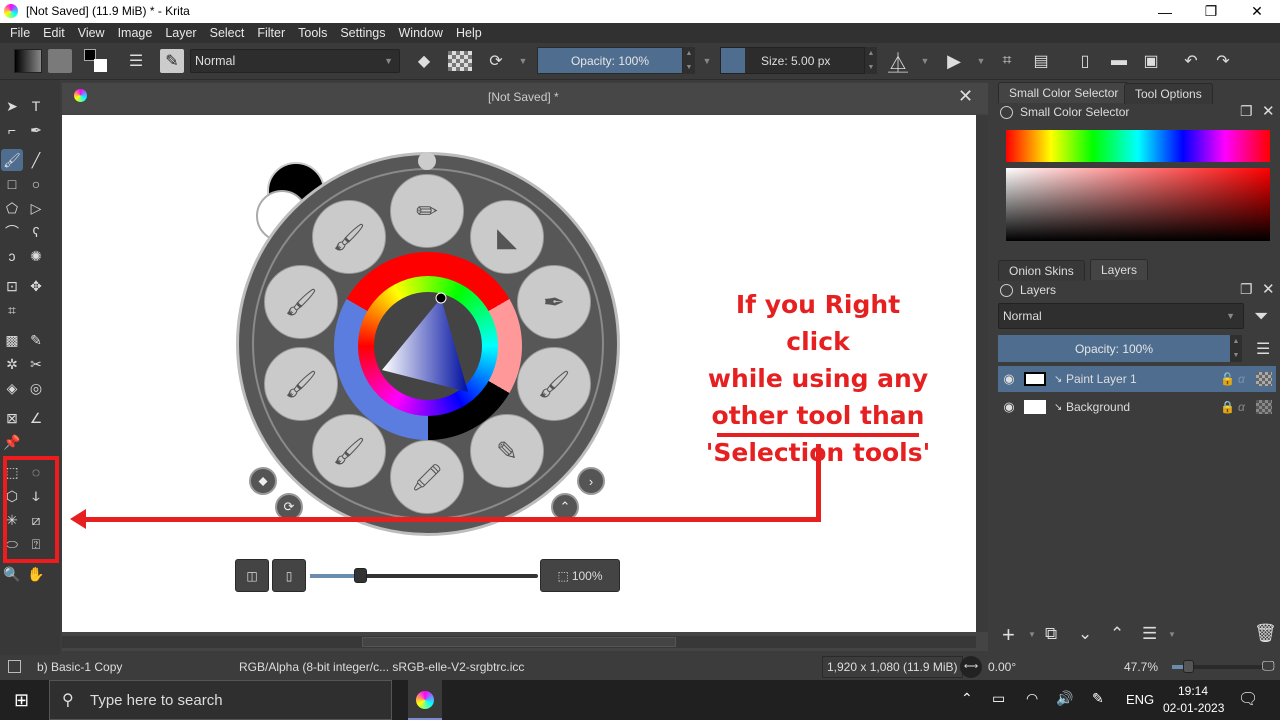  What do you see at coordinates (792, 60) in the screenshot?
I see `size-slider: Size: 5.00 px` at bounding box center [792, 60].